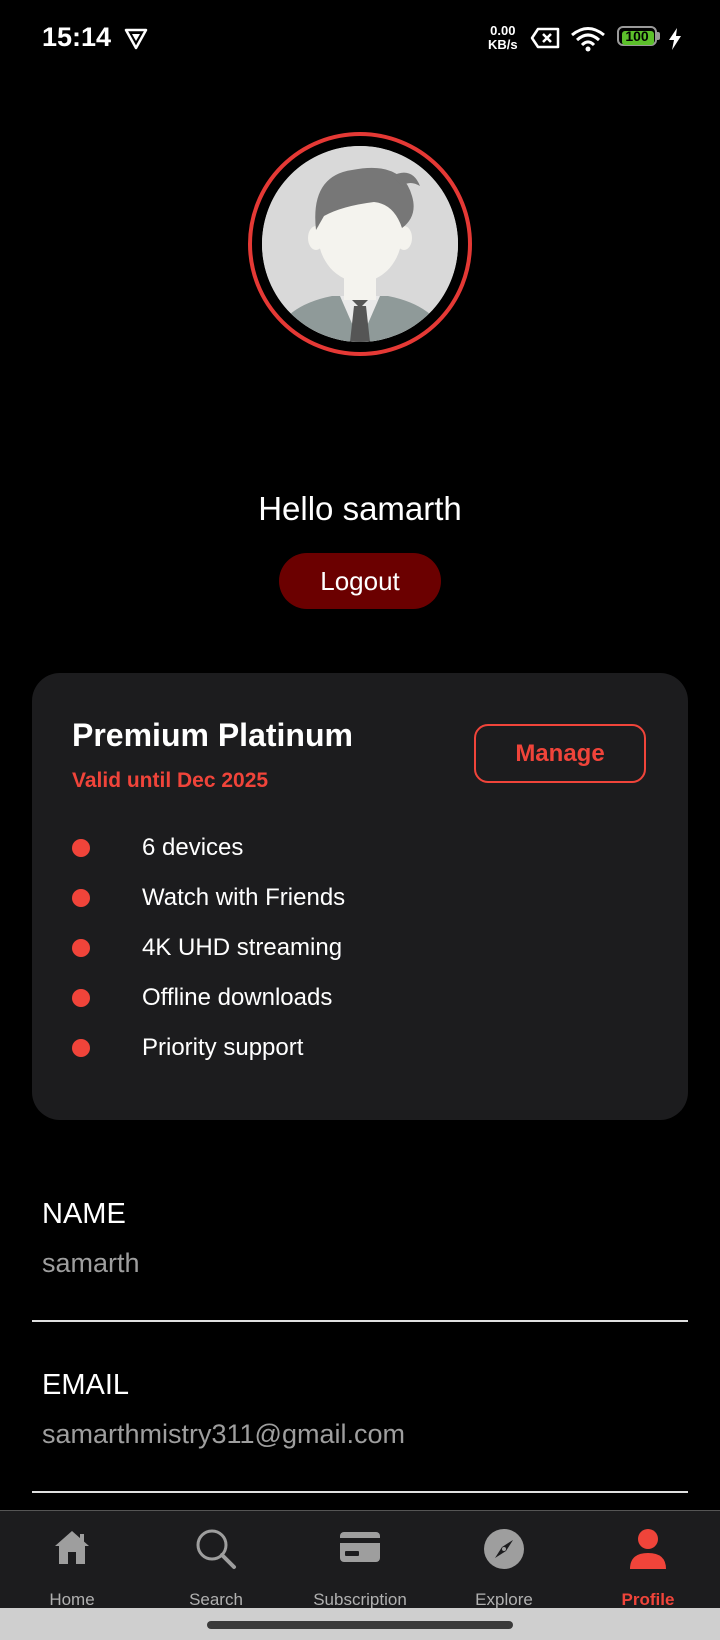 This screenshot has height=1640, width=720. I want to click on gesture-navigation-area, so click(360, 1624).